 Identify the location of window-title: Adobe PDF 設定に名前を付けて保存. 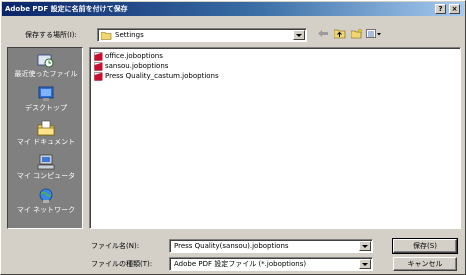
(66, 9).